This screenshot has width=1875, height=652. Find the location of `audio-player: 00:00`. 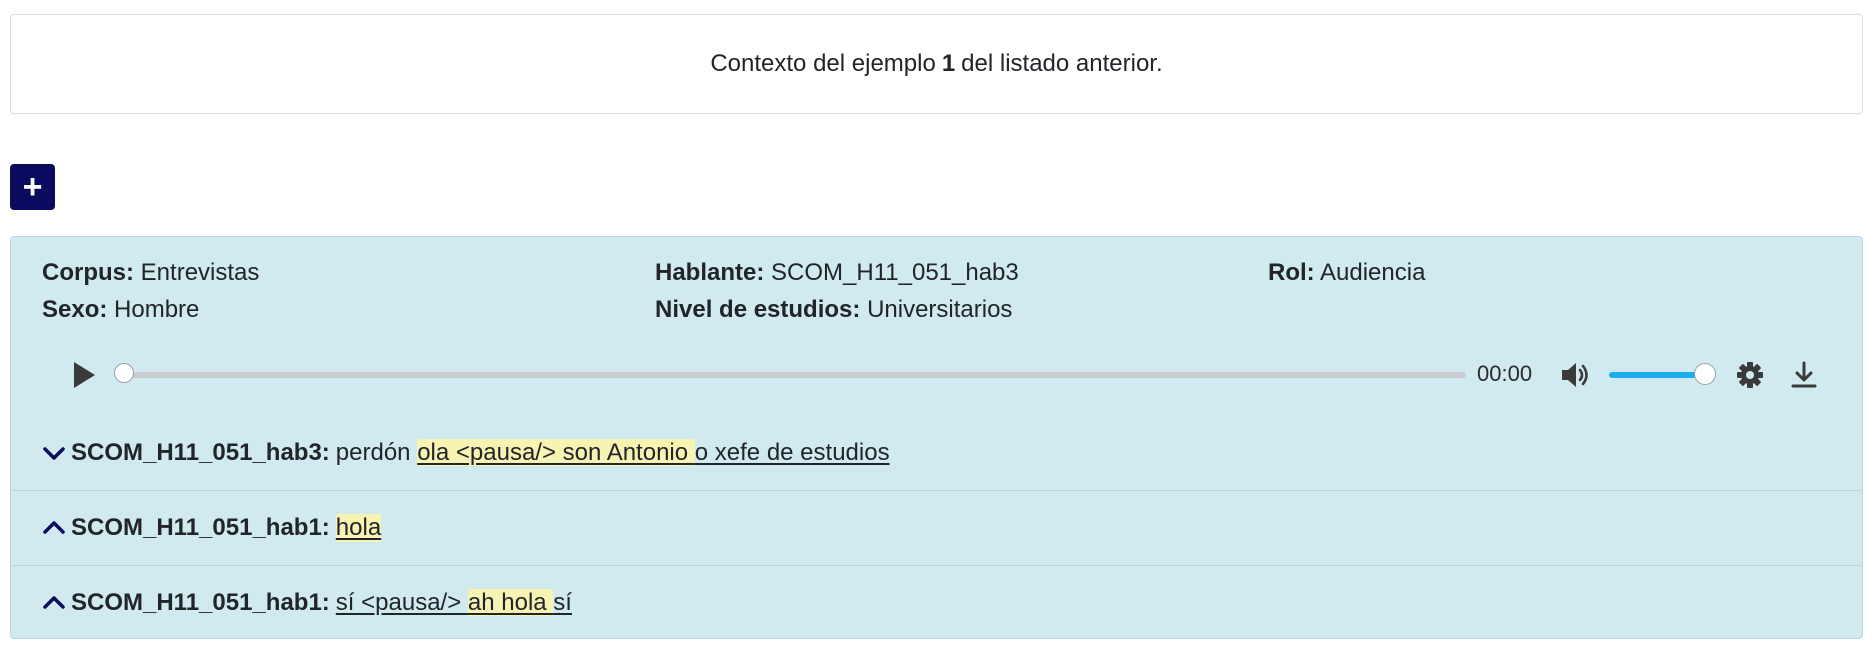

audio-player: 00:00 is located at coordinates (936, 375).